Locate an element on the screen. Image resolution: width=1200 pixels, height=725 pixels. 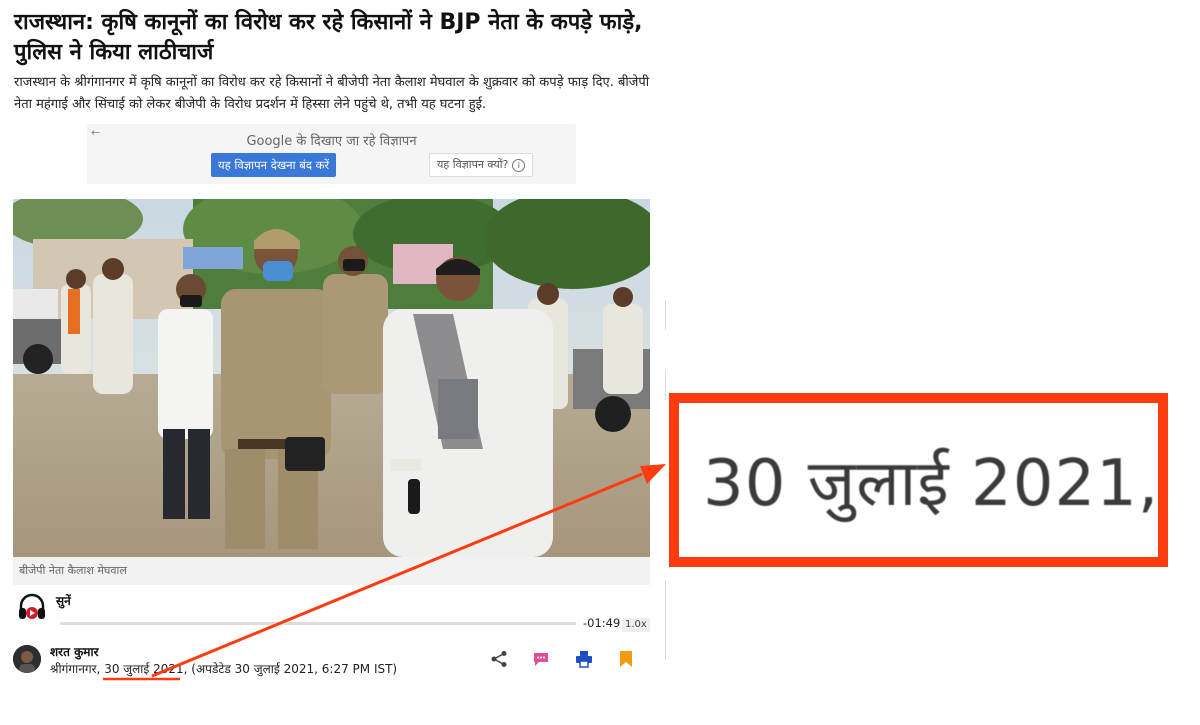
print-icon is located at coordinates (584, 659).